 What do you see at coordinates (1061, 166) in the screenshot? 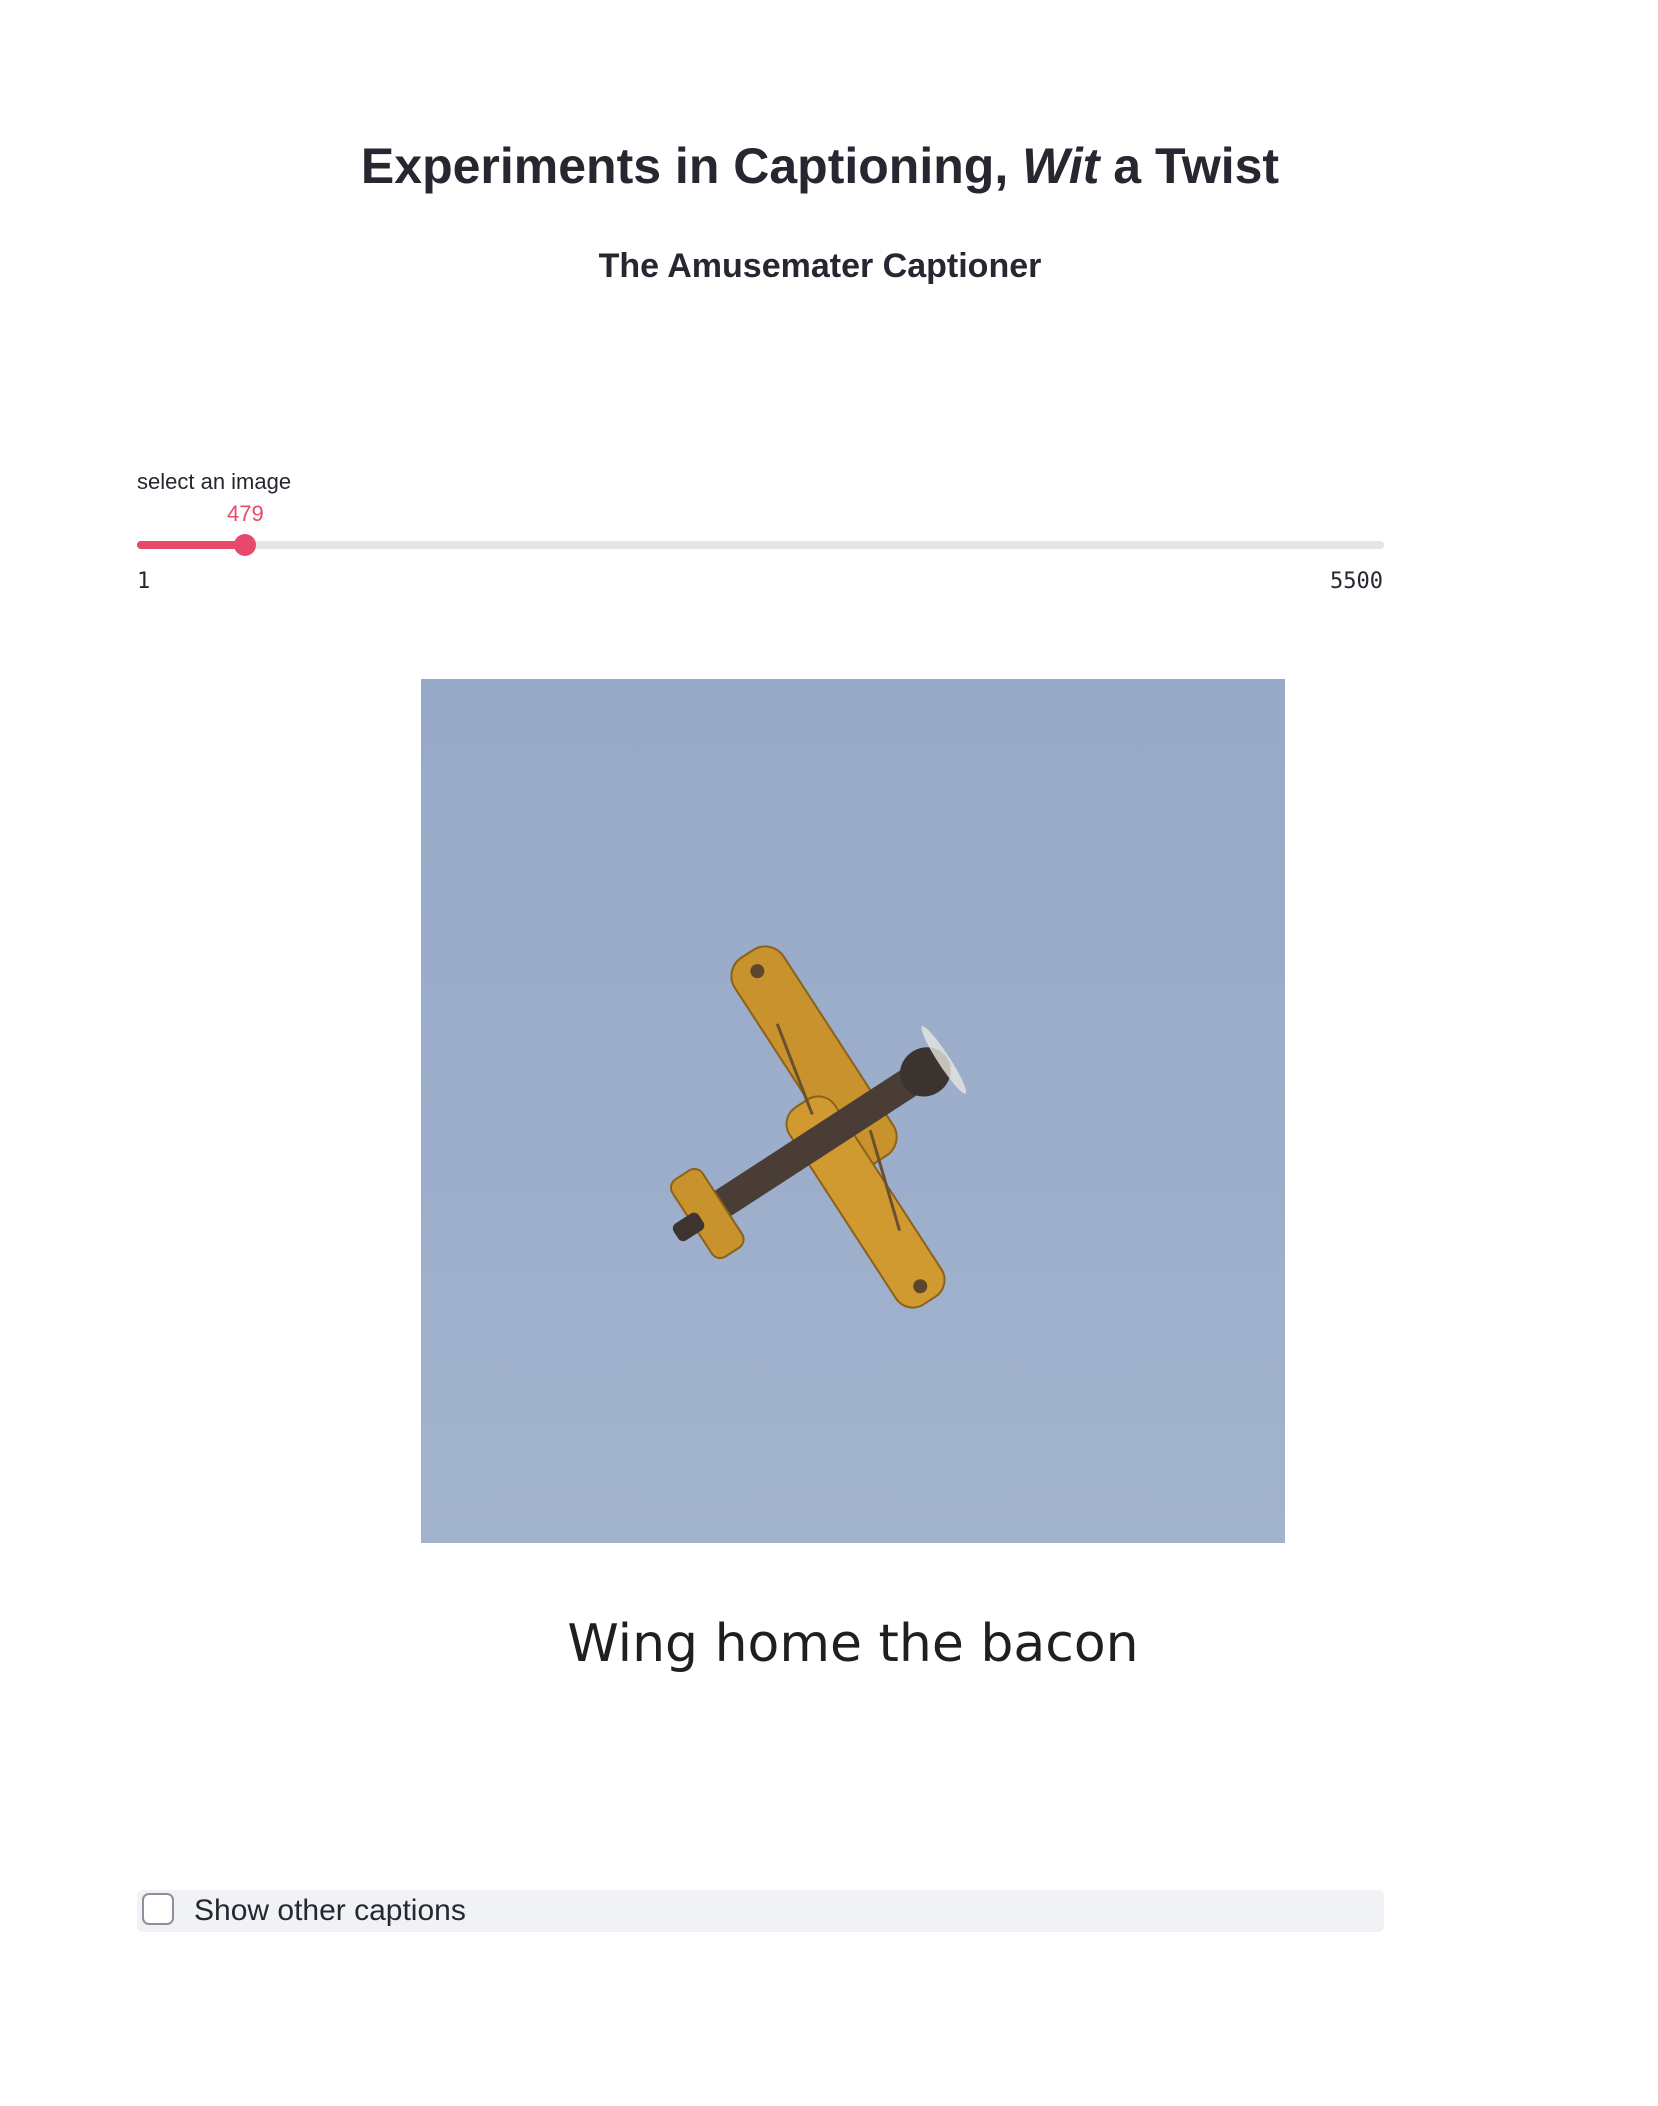
I see `title-italic-word: Wit` at bounding box center [1061, 166].